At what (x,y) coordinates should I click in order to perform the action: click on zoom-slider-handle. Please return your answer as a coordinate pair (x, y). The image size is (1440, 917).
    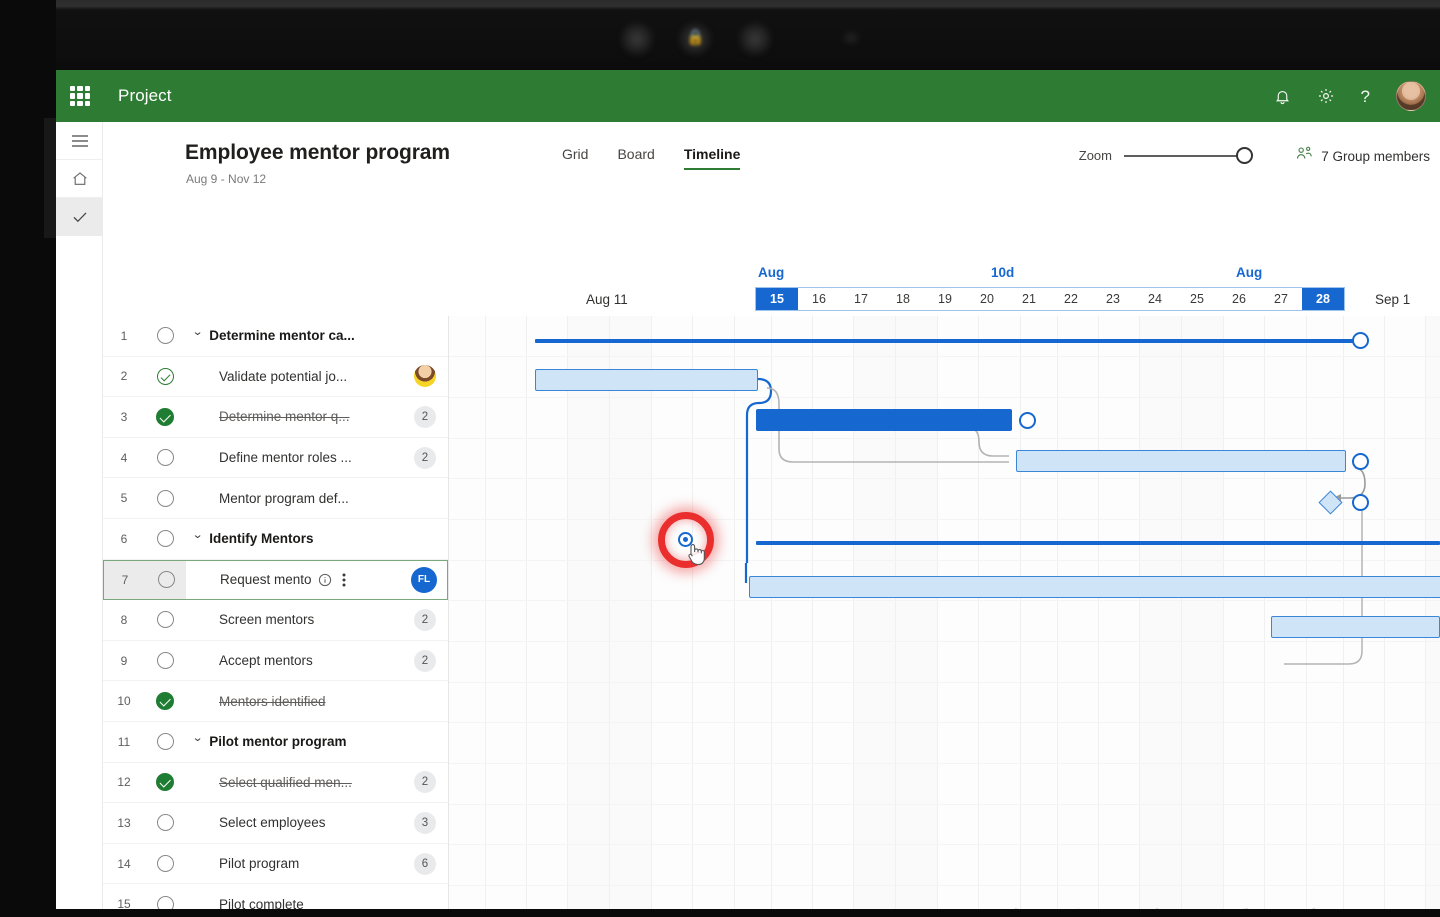
    Looking at the image, I should click on (1244, 155).